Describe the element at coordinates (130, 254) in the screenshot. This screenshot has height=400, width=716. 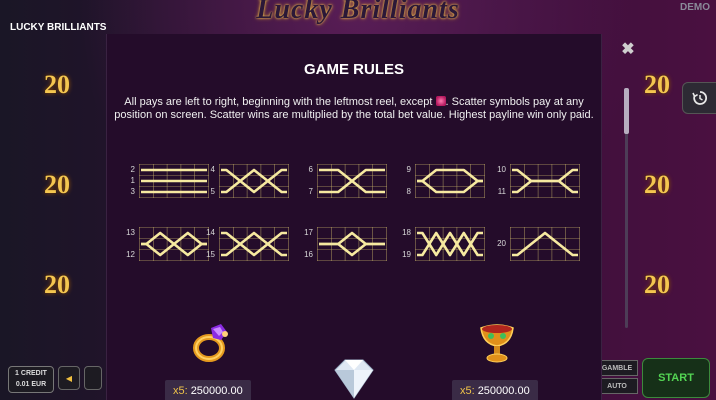
I see `payline-number: 12` at that location.